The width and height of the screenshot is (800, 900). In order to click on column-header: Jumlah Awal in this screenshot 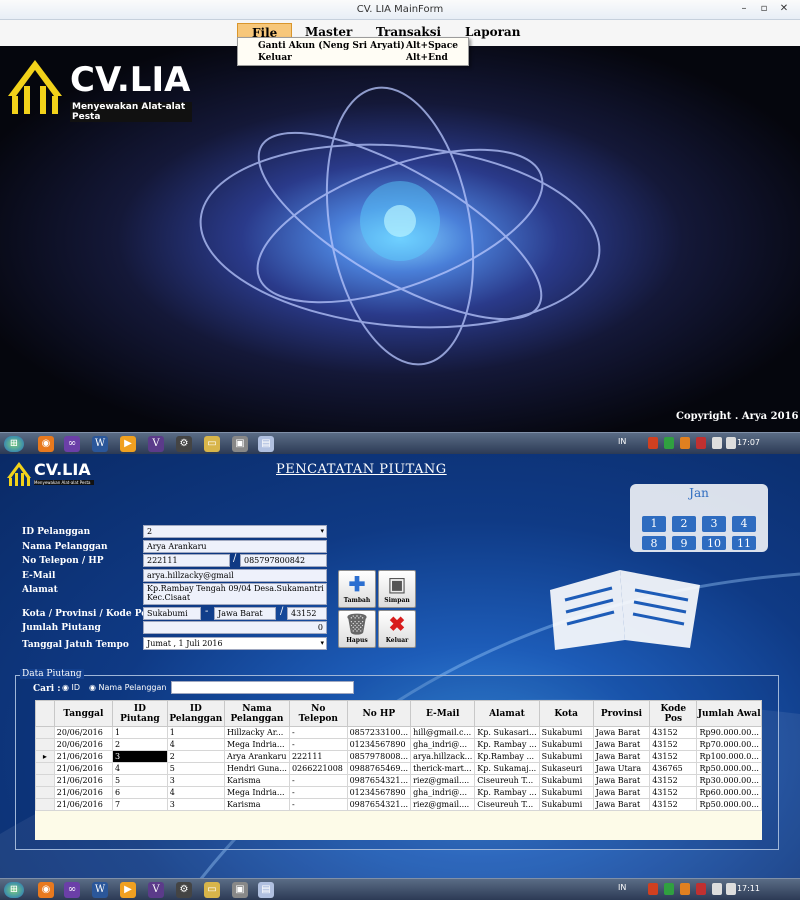, I will do `click(729, 713)`.